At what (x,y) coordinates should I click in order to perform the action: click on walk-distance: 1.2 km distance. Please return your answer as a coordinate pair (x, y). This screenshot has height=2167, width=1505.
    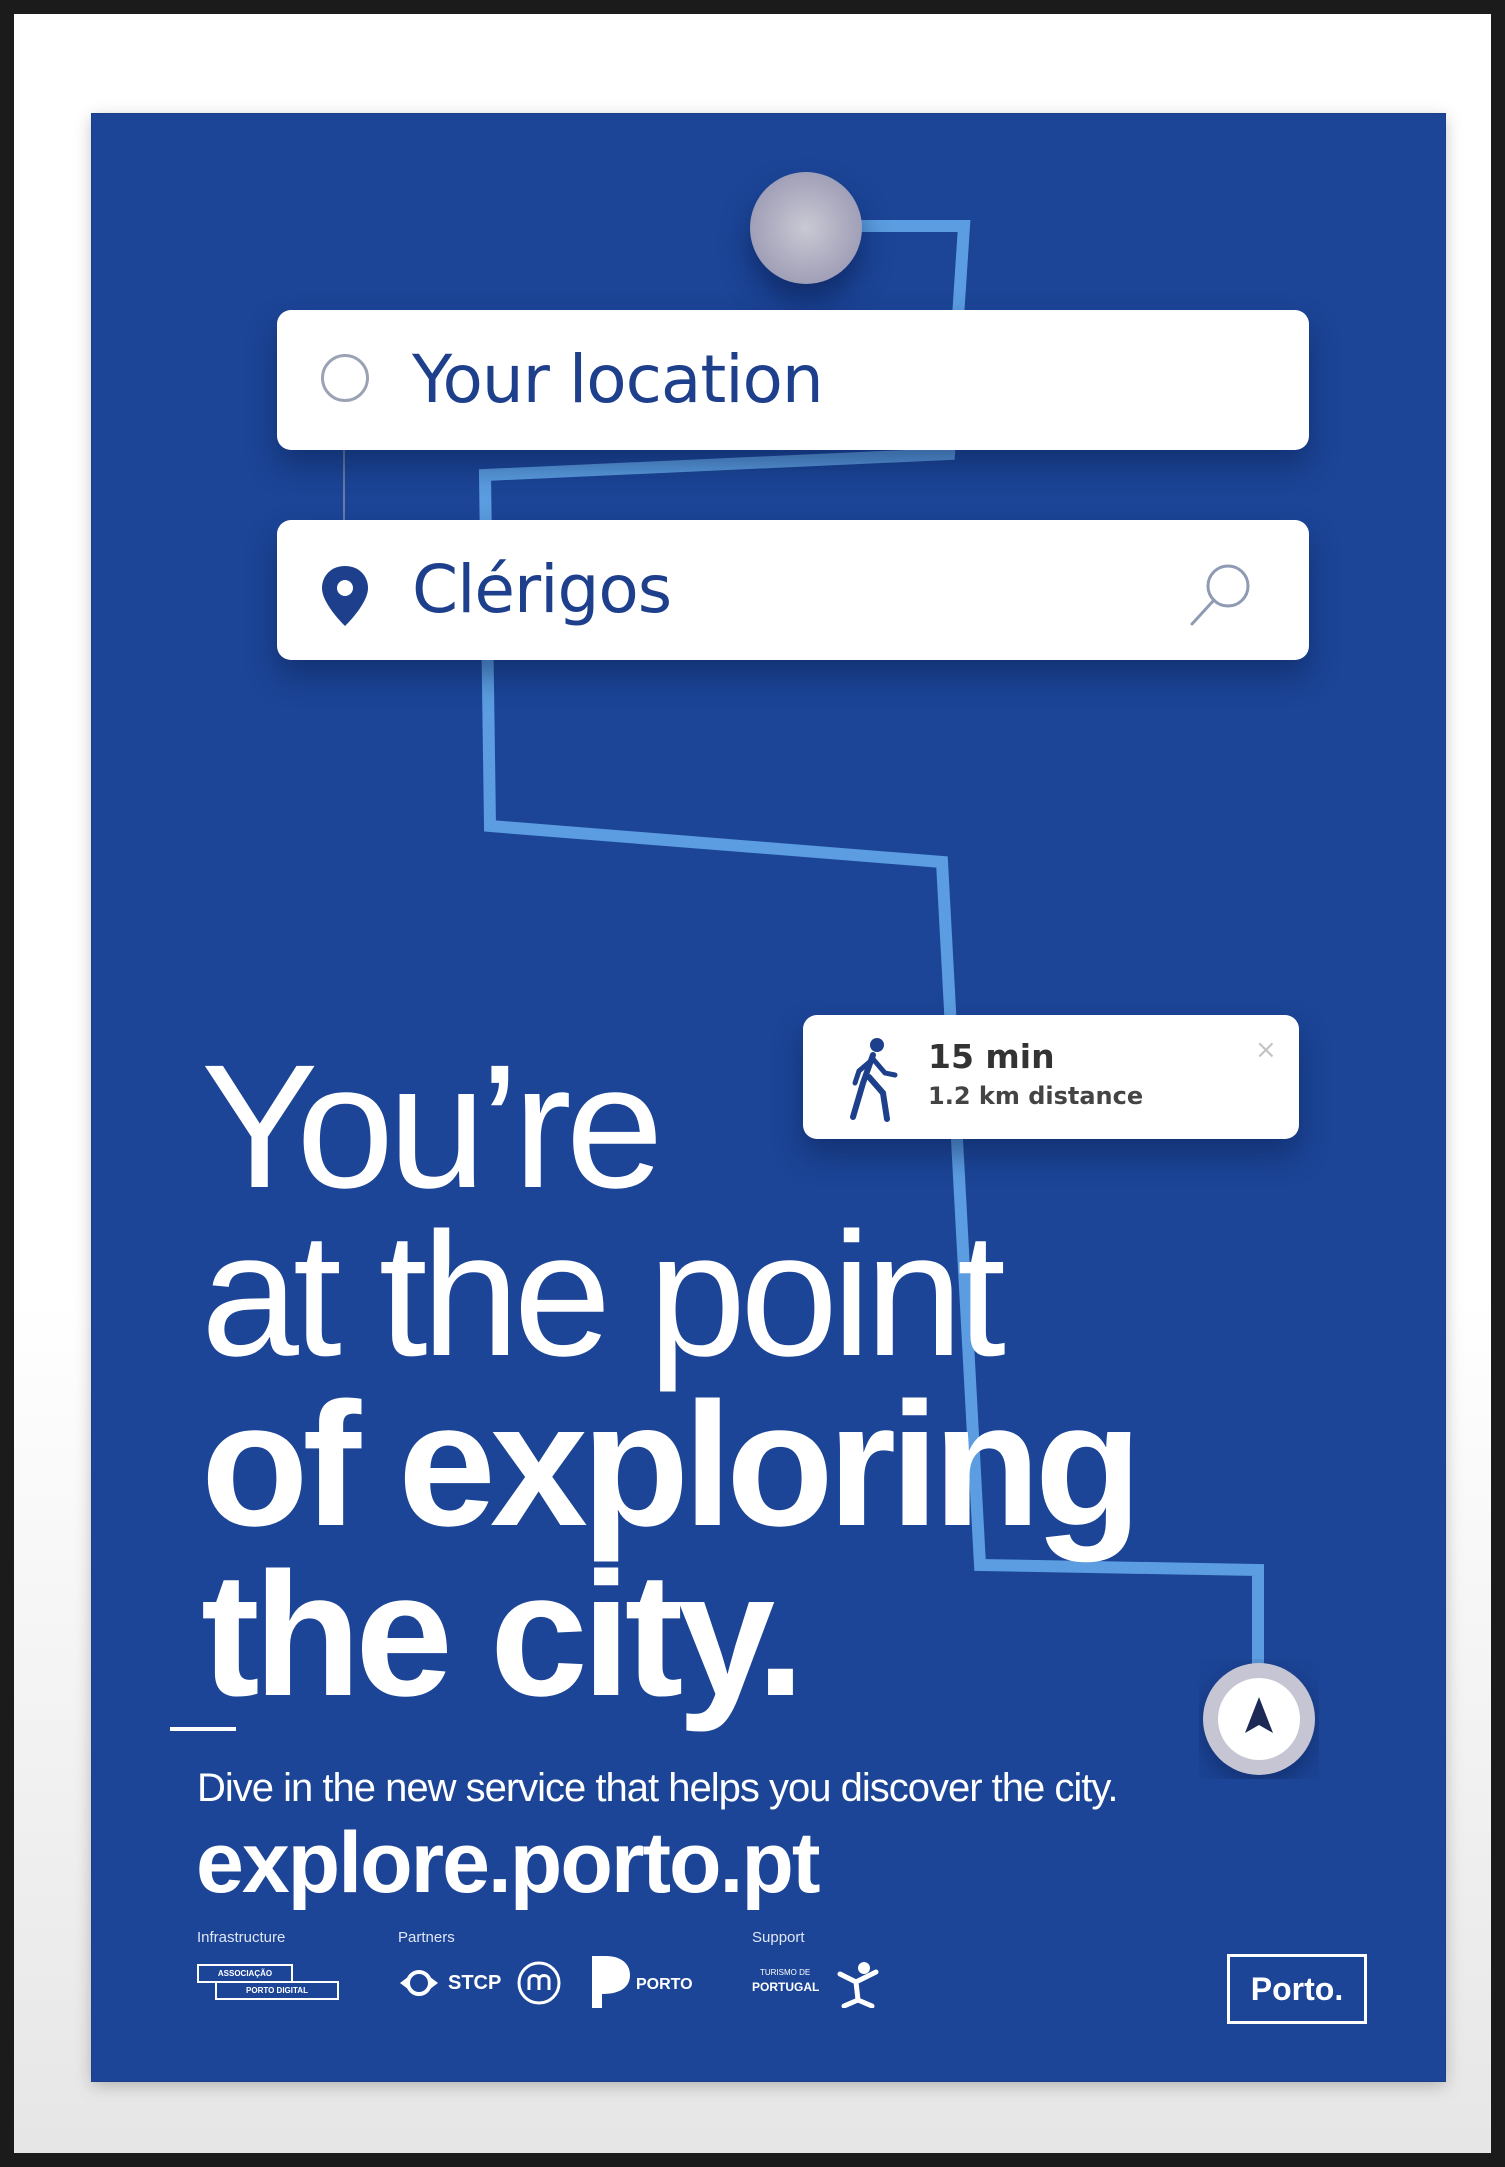
    Looking at the image, I should click on (1036, 1096).